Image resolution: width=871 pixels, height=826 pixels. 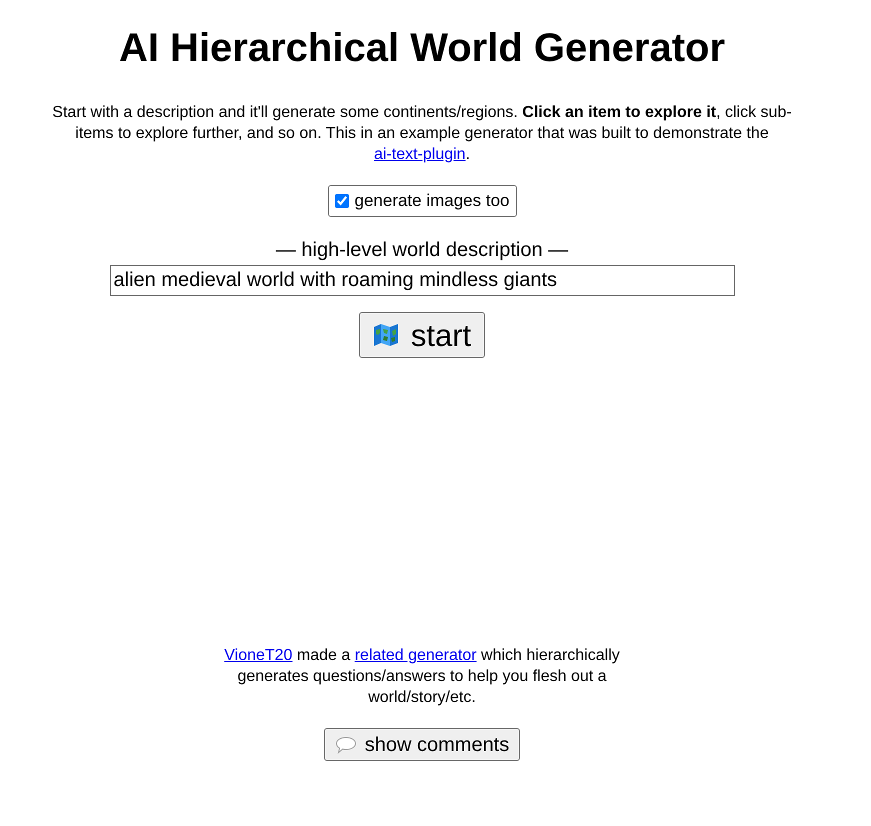 What do you see at coordinates (422, 744) in the screenshot?
I see `comments-button: show comments` at bounding box center [422, 744].